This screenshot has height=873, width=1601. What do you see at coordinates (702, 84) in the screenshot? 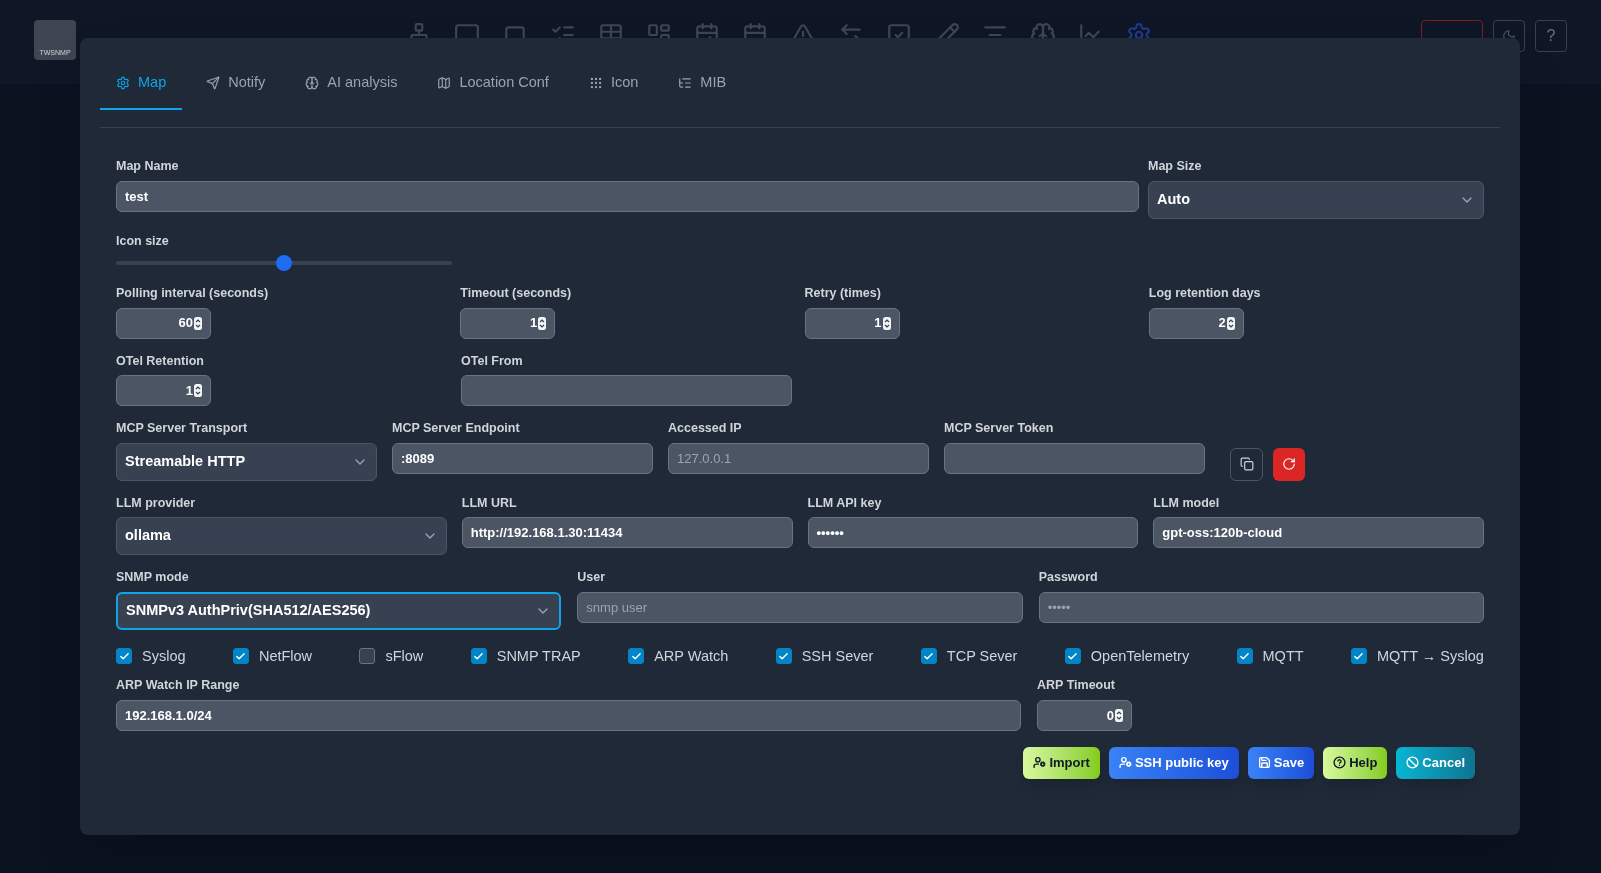
I see `tab: MIB` at bounding box center [702, 84].